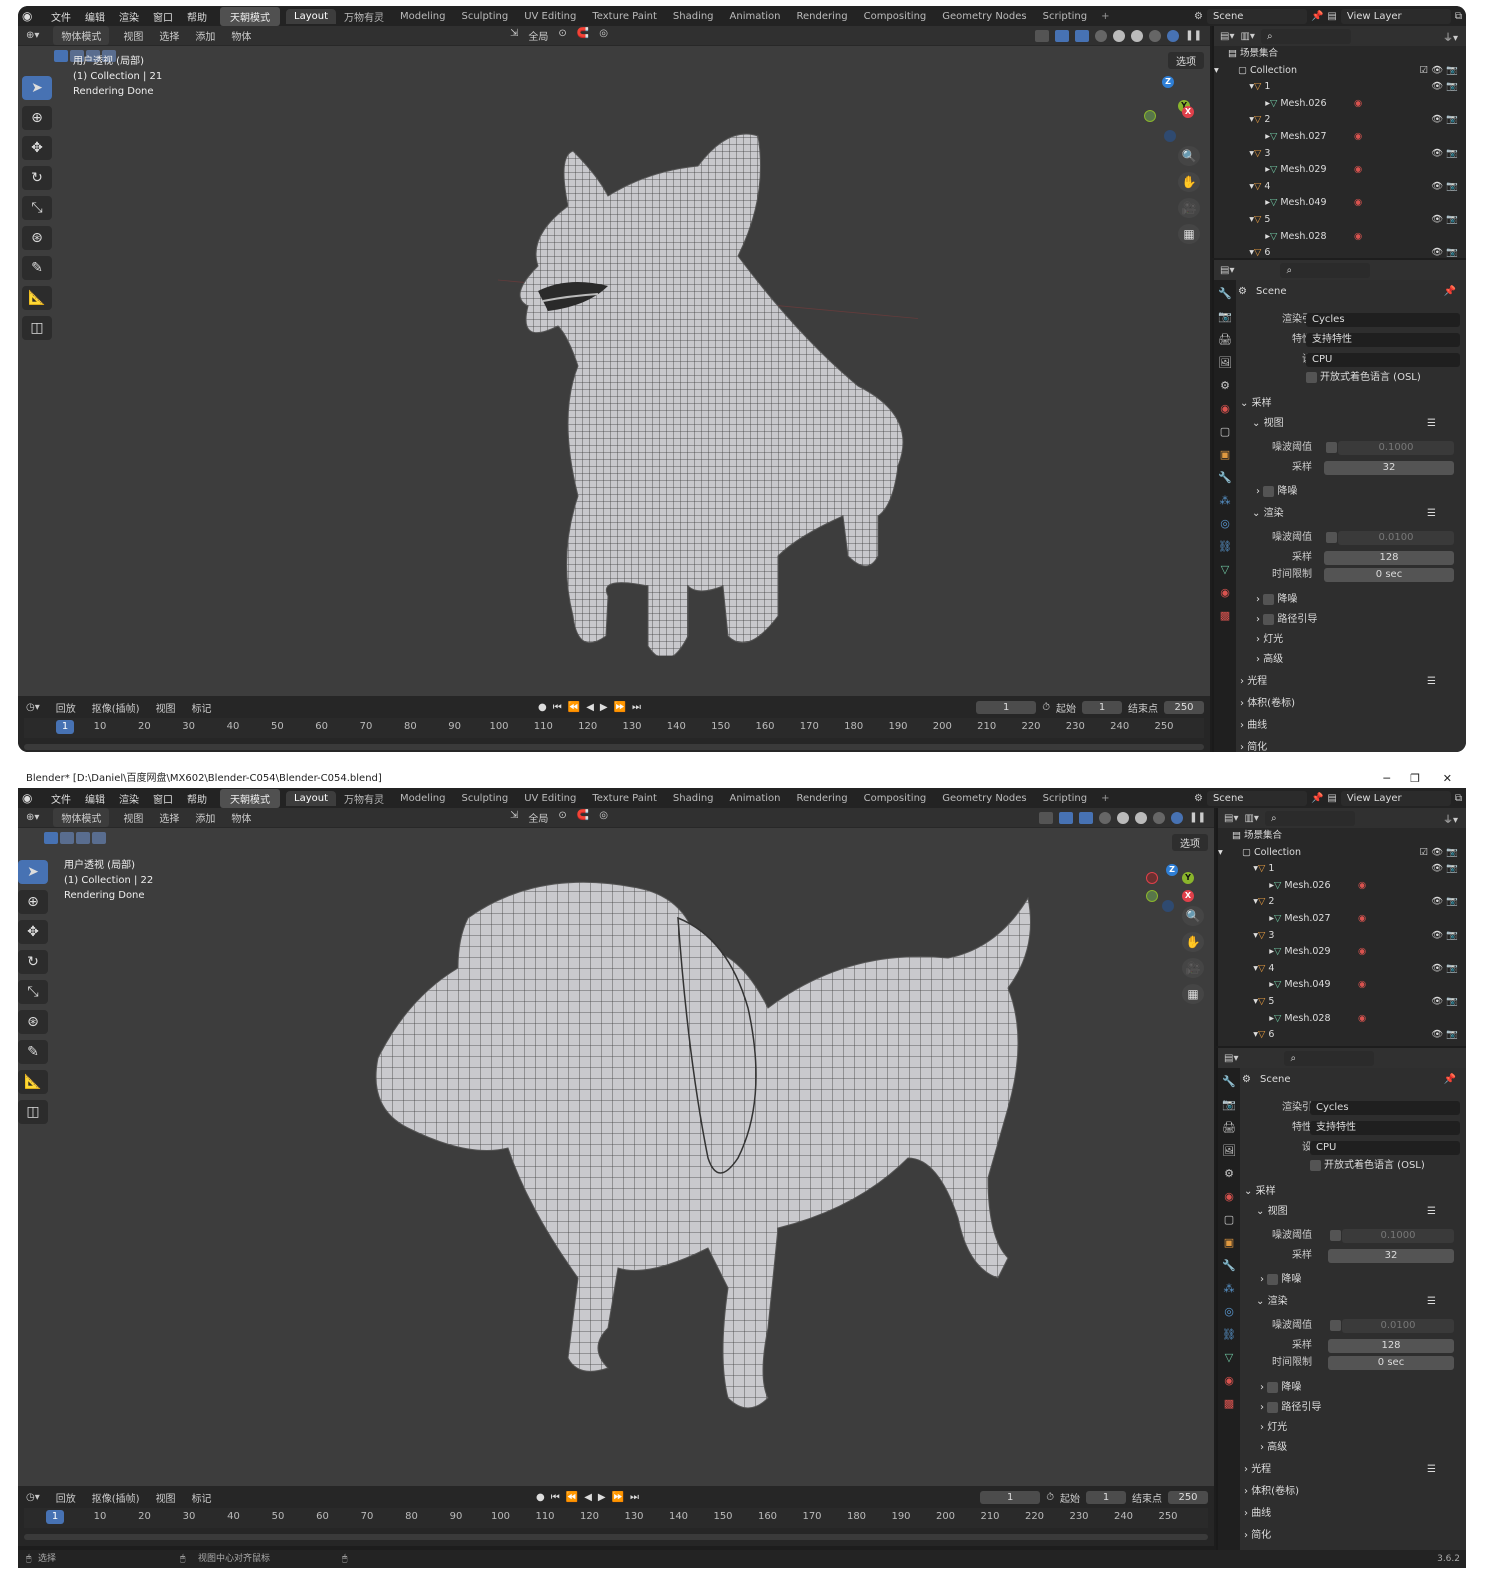 This screenshot has width=1500, height=1584. I want to click on render-subpanel-header: ⌄ 渲染, so click(1268, 514).